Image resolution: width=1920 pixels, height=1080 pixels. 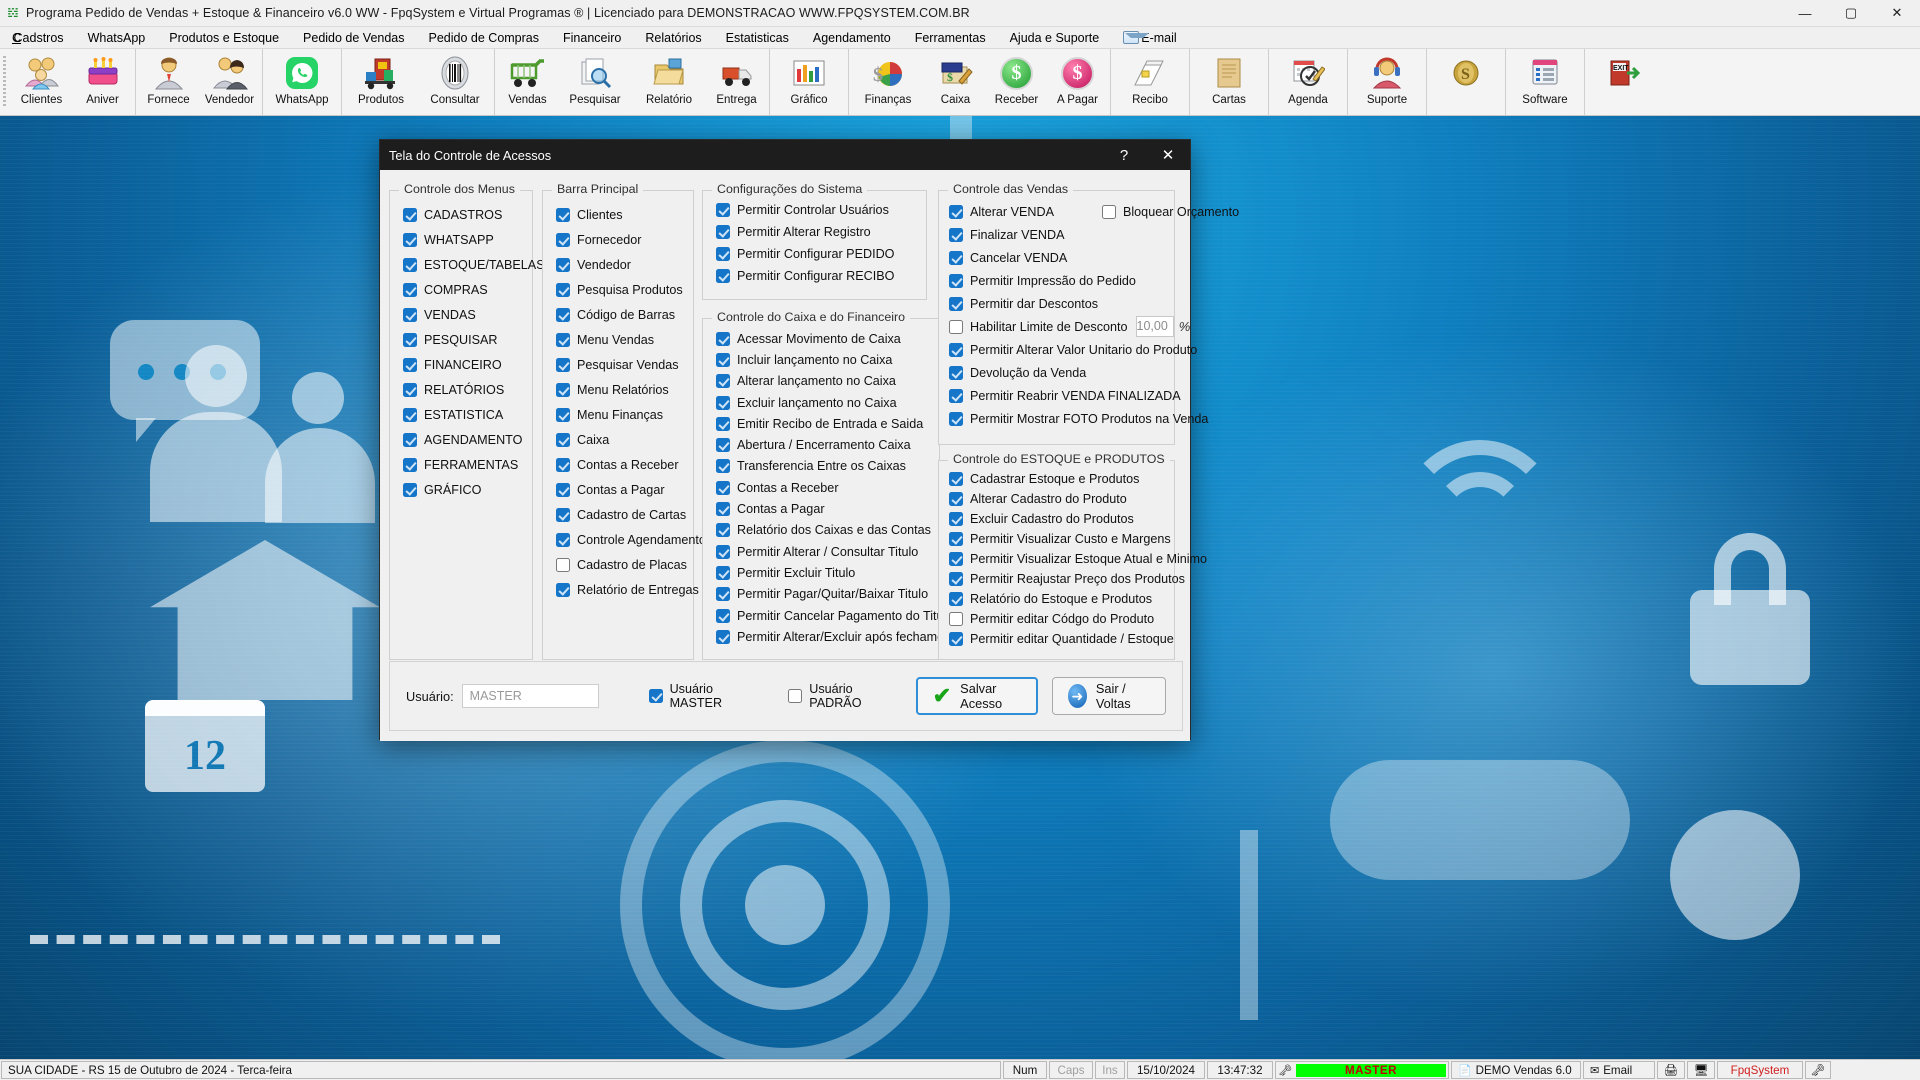 I want to click on checkbox-row: Menu Relatórios, so click(x=624, y=389).